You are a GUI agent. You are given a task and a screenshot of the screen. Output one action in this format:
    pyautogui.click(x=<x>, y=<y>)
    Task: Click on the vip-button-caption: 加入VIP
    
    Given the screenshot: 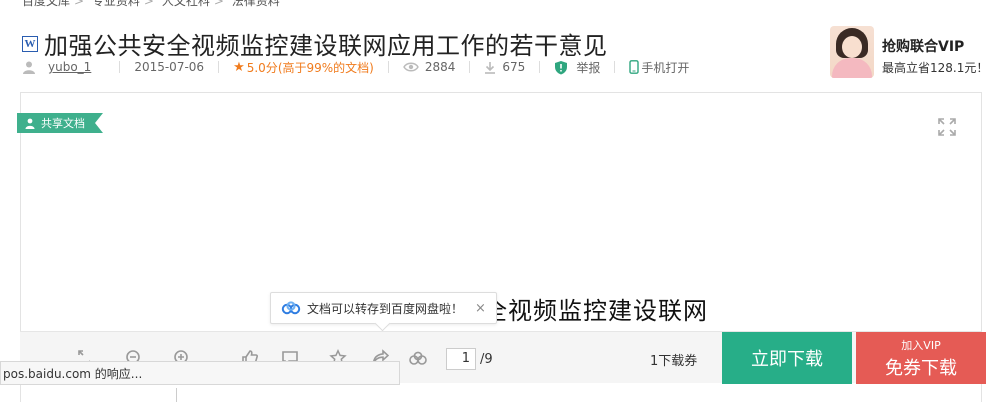 What is the action you would take?
    pyautogui.click(x=921, y=345)
    